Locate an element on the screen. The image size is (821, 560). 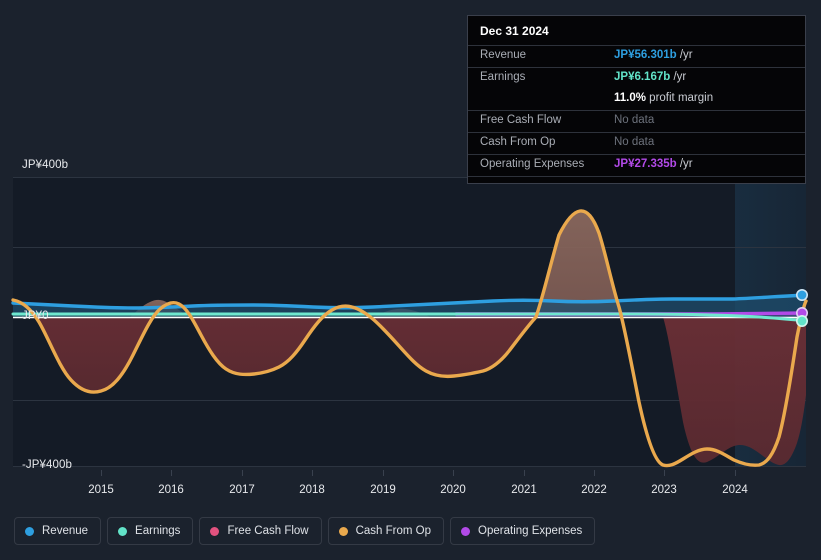
tooltip-value-revenue: JP¥56.301b /yr is located at coordinates (653, 55).